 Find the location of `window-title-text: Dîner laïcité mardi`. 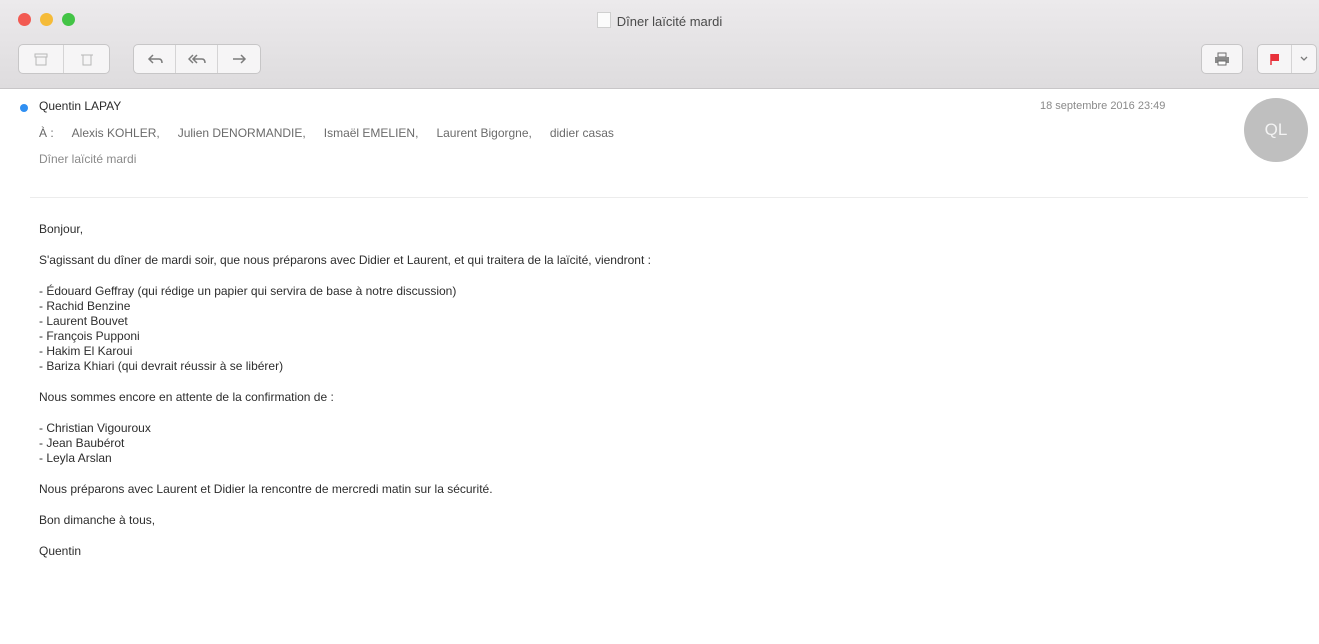

window-title-text: Dîner laïcité mardi is located at coordinates (669, 21).